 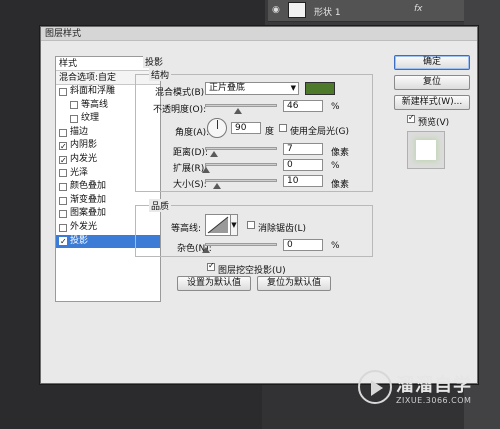 What do you see at coordinates (432, 82) in the screenshot?
I see `reset-button: 复位` at bounding box center [432, 82].